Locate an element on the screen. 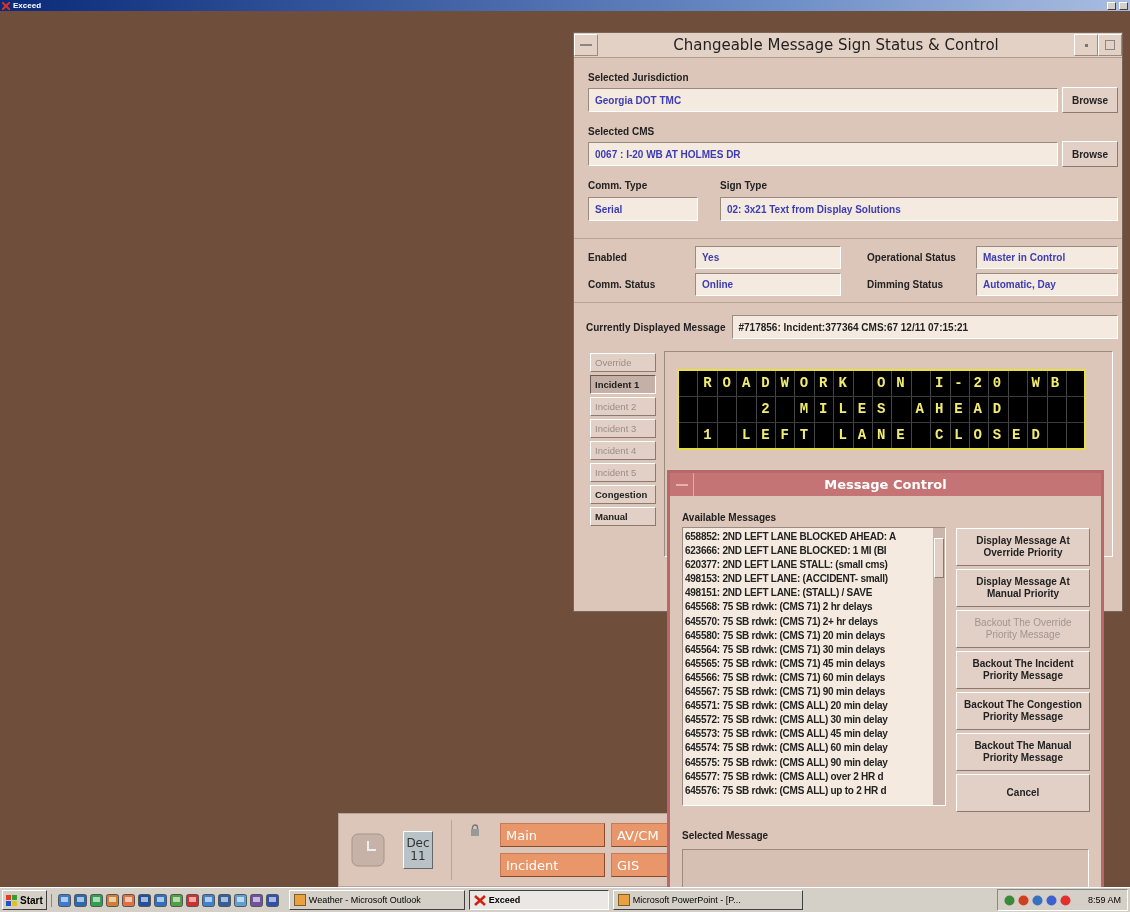 This screenshot has height=912, width=1130. status-field: Master in Control is located at coordinates (1047, 257).